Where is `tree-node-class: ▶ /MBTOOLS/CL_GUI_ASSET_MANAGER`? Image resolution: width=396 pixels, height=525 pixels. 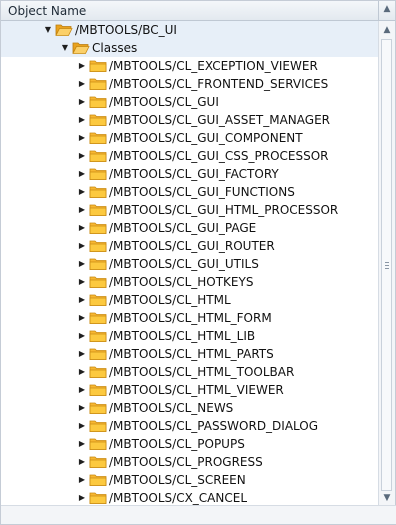
tree-node-class: ▶ /MBTOOLS/CL_GUI_ASSET_MANAGER is located at coordinates (190, 120).